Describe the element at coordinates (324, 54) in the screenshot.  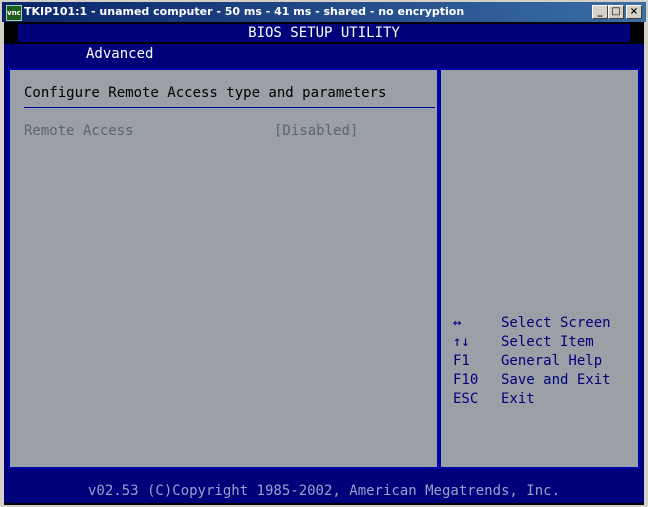
I see `bios-tab-bar: Advanced` at that location.